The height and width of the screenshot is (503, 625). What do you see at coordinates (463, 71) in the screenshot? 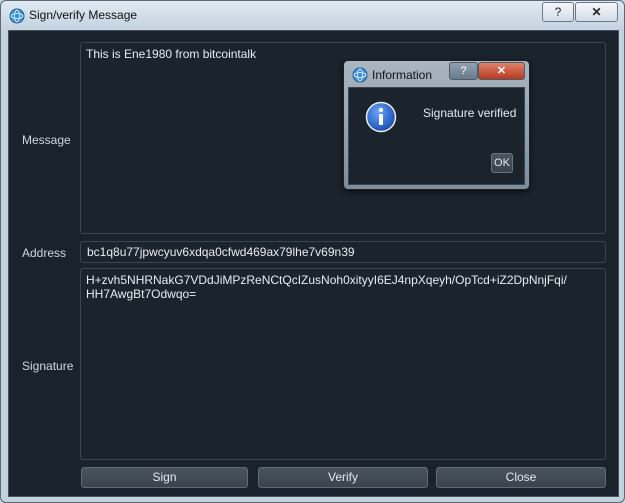
I see `dialog-help-button: ?` at bounding box center [463, 71].